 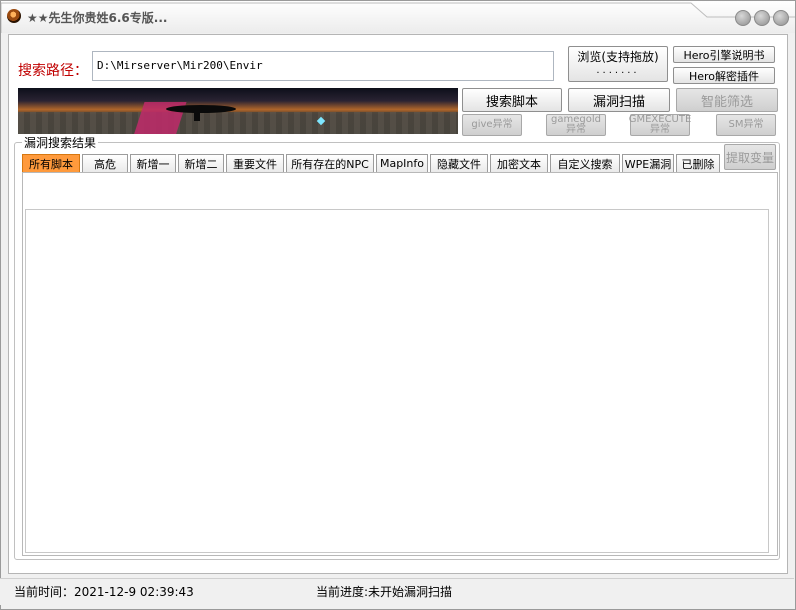 I want to click on vuln-scan-button: 漏洞扫描, so click(x=619, y=100).